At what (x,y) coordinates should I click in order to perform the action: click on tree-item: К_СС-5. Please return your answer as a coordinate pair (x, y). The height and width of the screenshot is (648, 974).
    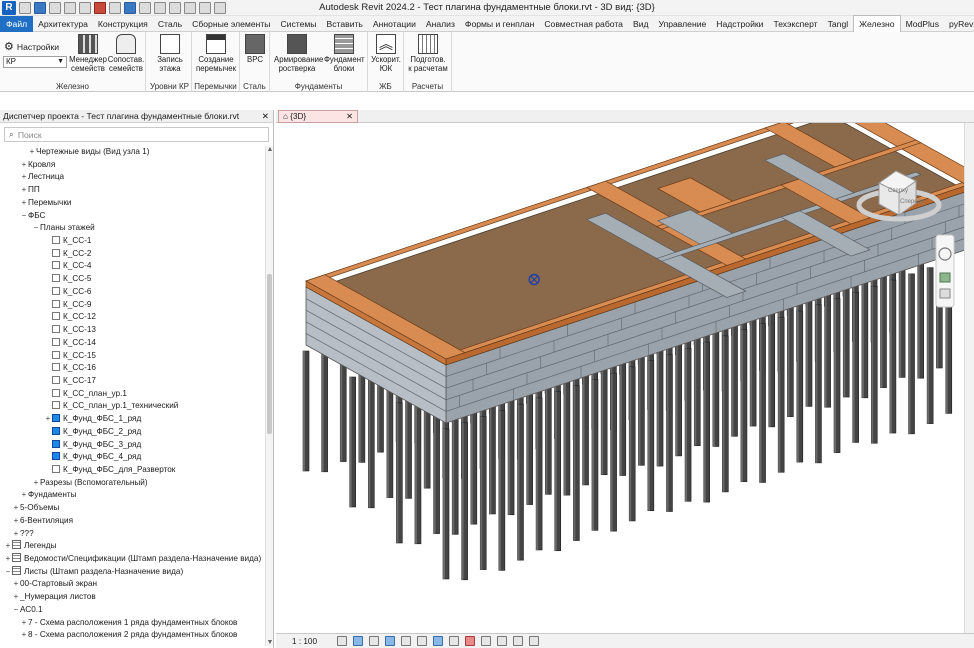
    Looking at the image, I should click on (67, 279).